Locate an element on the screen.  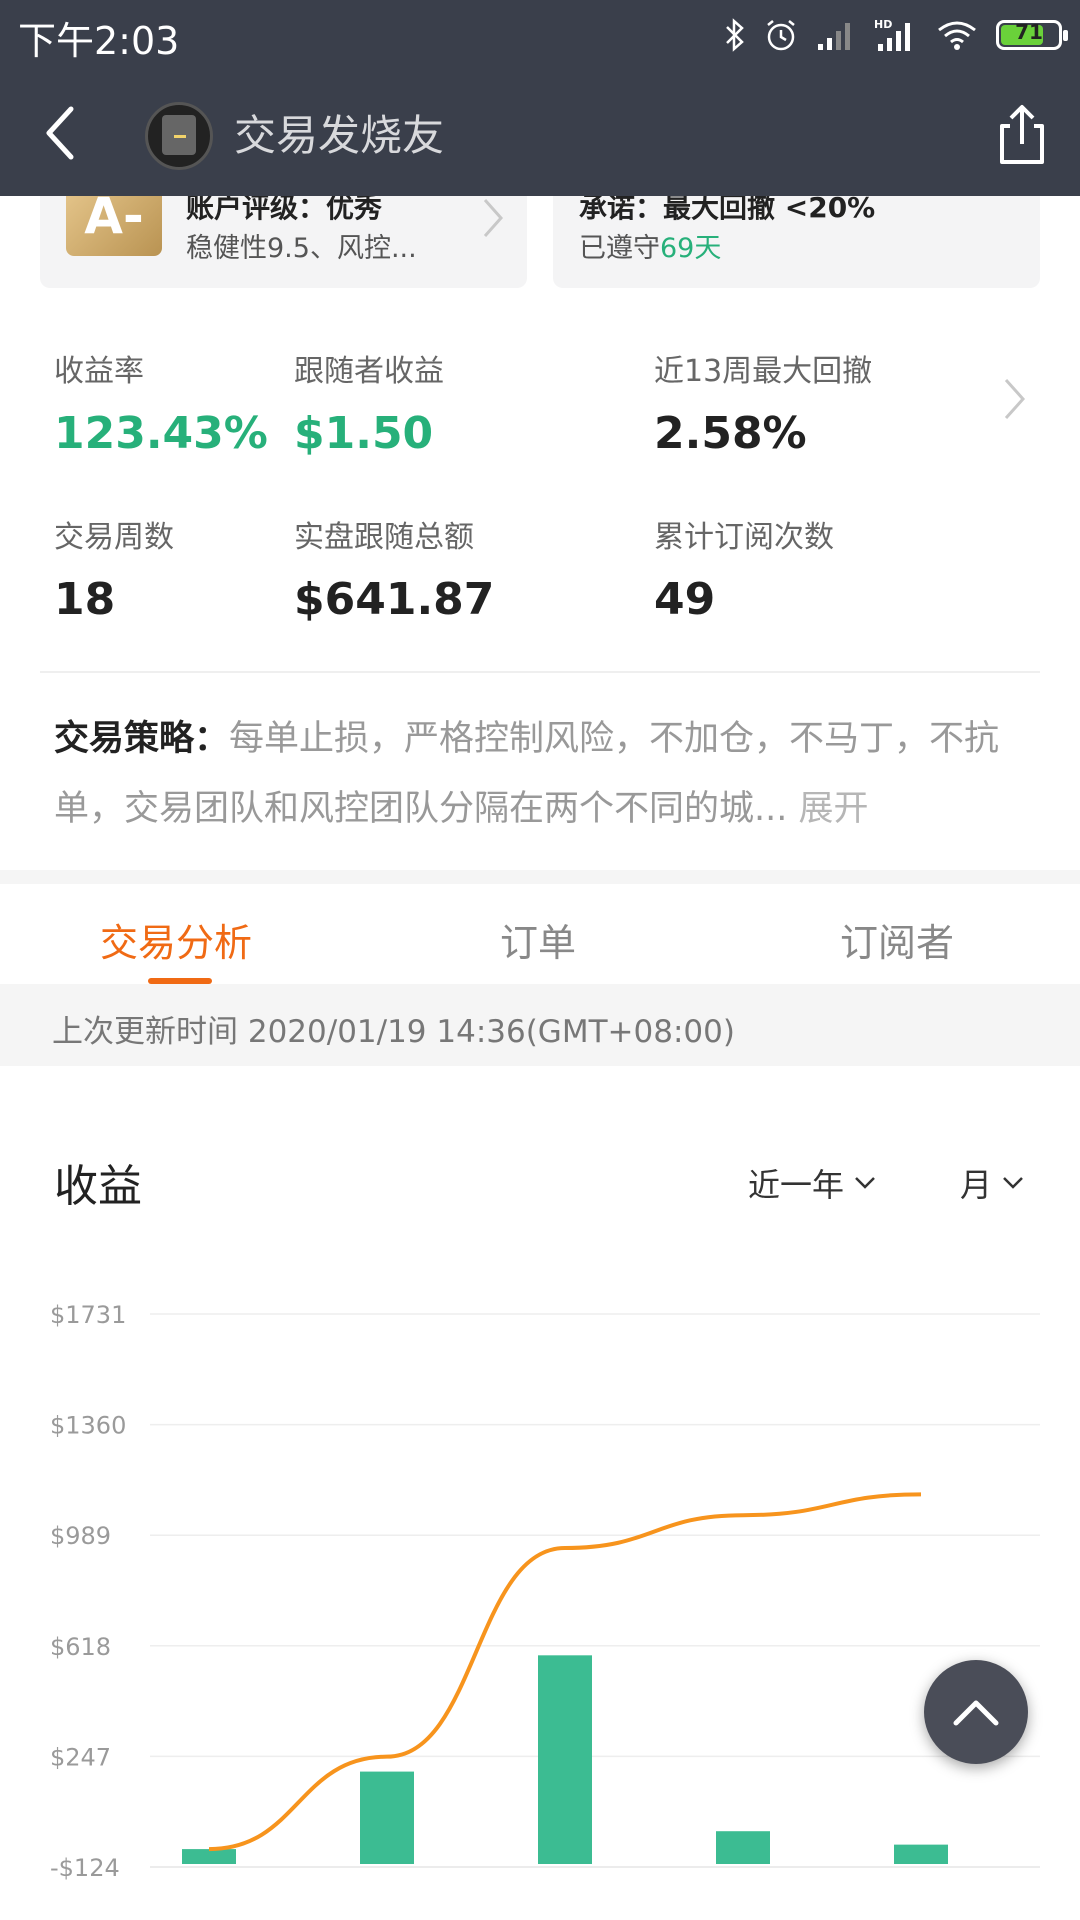
stat-trade-weeks: 交易周数 18 is located at coordinates (114, 568).